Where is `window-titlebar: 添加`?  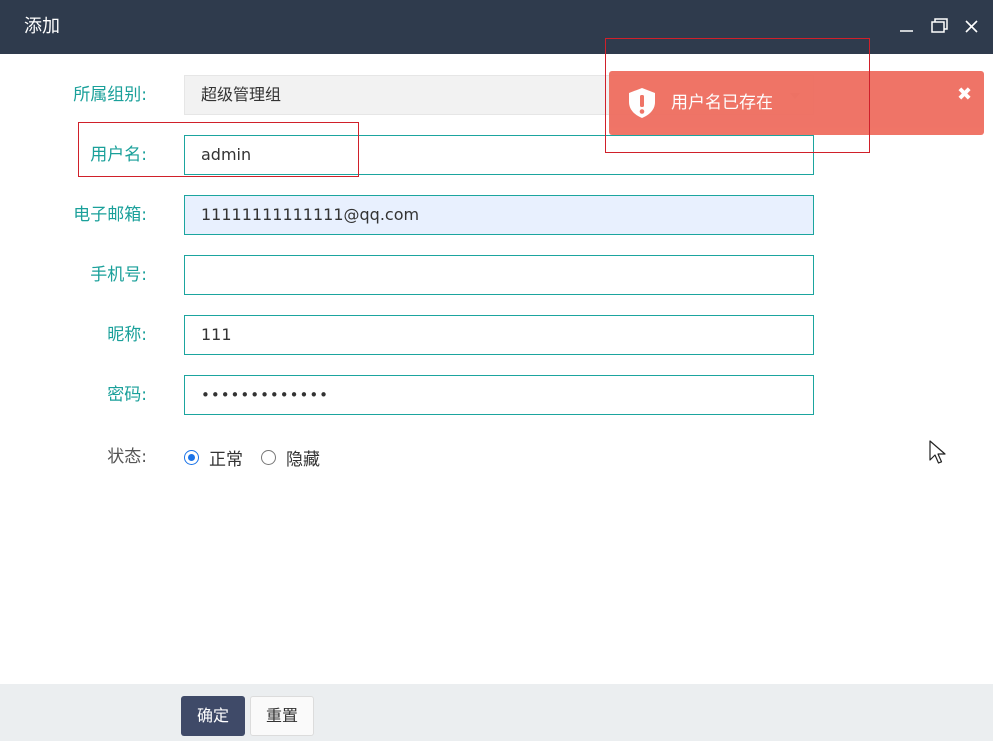
window-titlebar: 添加 is located at coordinates (496, 27).